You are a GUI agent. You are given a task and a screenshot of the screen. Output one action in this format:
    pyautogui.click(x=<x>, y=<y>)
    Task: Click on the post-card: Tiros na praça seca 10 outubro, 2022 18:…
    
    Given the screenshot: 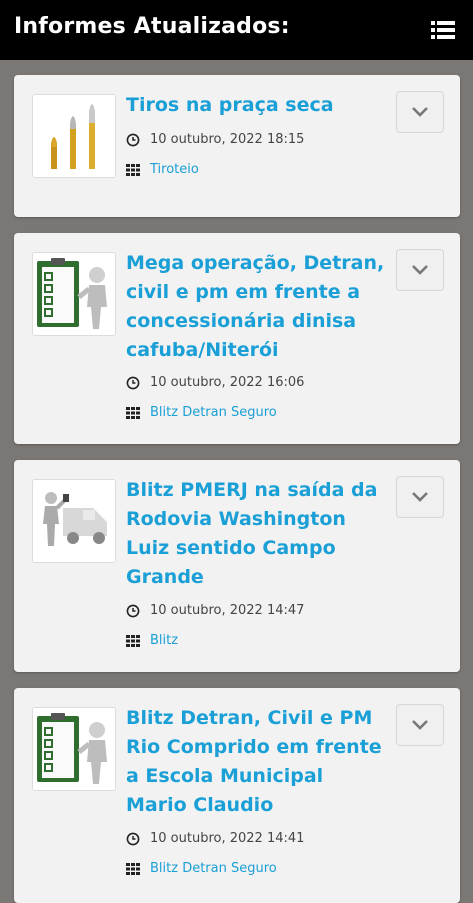 What is the action you would take?
    pyautogui.click(x=237, y=146)
    